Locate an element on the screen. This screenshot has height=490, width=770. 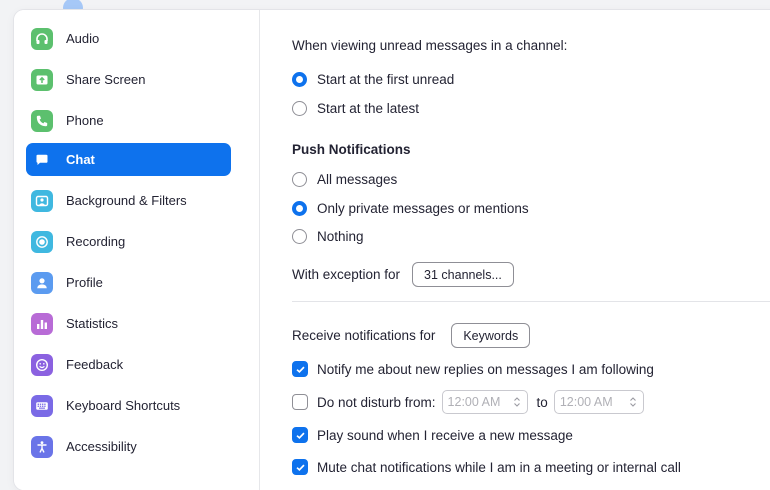
sidebar-item-label: Profile is located at coordinates (84, 282).